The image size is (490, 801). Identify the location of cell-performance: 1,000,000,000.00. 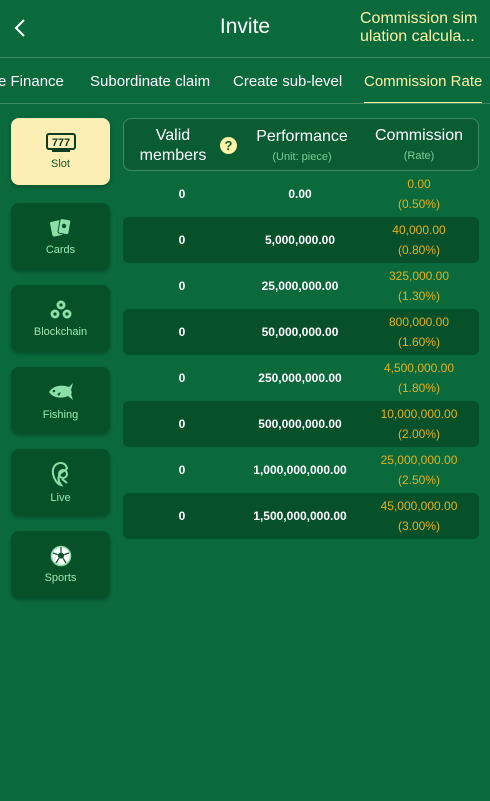
(300, 470).